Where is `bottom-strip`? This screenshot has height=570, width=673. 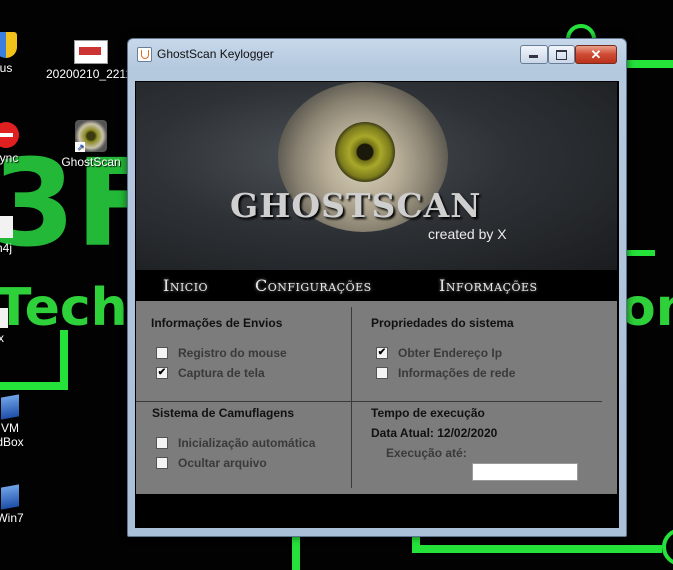 bottom-strip is located at coordinates (377, 511).